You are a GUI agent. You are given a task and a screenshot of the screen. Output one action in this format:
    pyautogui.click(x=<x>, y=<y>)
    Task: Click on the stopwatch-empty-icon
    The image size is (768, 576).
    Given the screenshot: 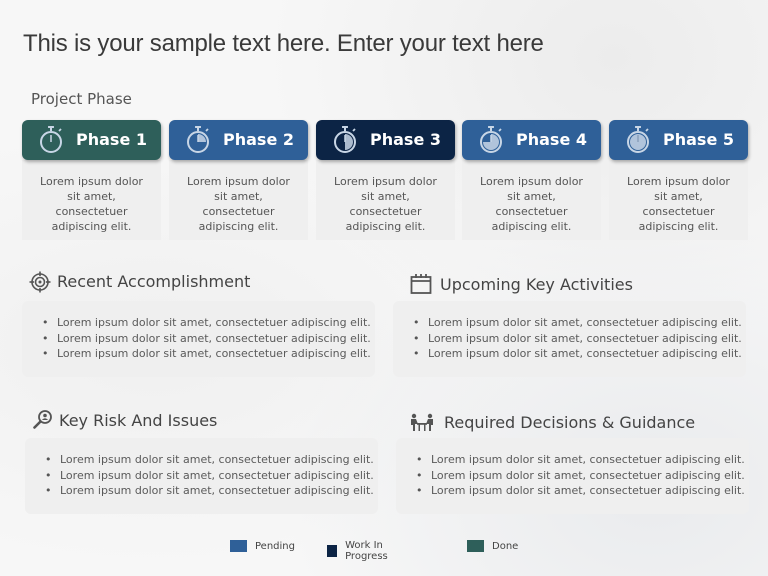 What is the action you would take?
    pyautogui.click(x=51, y=139)
    